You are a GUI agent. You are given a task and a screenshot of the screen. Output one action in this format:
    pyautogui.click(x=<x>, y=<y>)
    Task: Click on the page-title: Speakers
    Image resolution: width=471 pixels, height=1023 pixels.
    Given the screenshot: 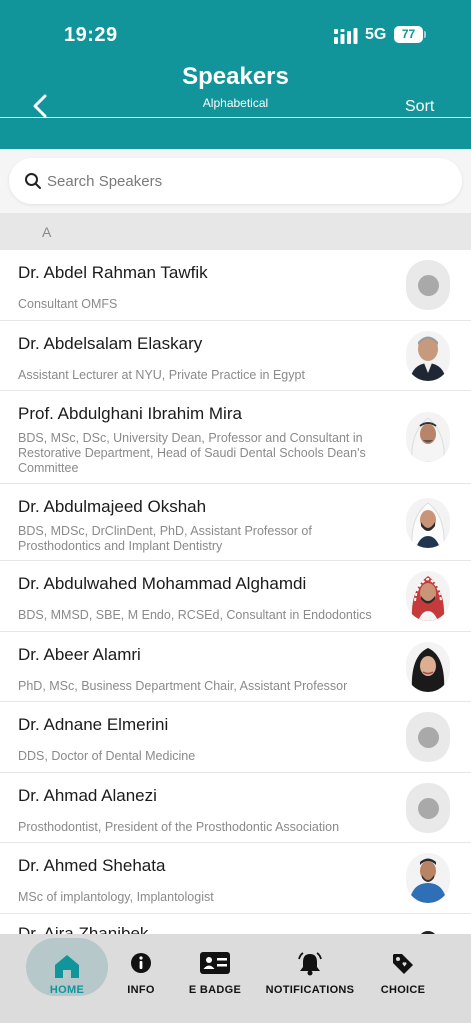 What is the action you would take?
    pyautogui.click(x=235, y=76)
    